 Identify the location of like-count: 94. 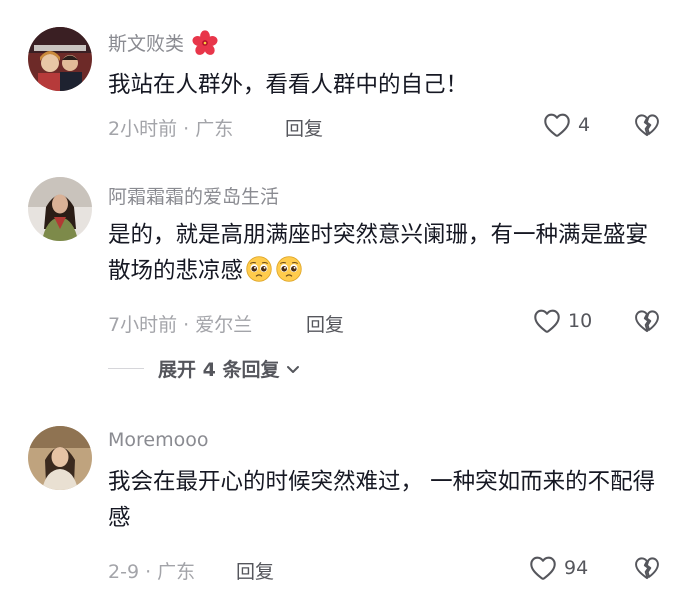
(576, 568).